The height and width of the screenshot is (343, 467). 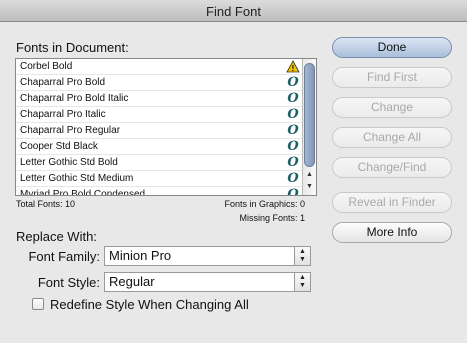 What do you see at coordinates (149, 304) in the screenshot?
I see `redefine-style-label: Redefine Style When Changing All` at bounding box center [149, 304].